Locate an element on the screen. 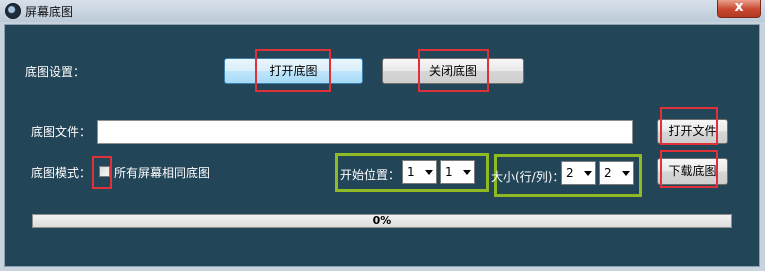 This screenshot has height=271, width=765. download-progress-bar: 0% is located at coordinates (382, 221).